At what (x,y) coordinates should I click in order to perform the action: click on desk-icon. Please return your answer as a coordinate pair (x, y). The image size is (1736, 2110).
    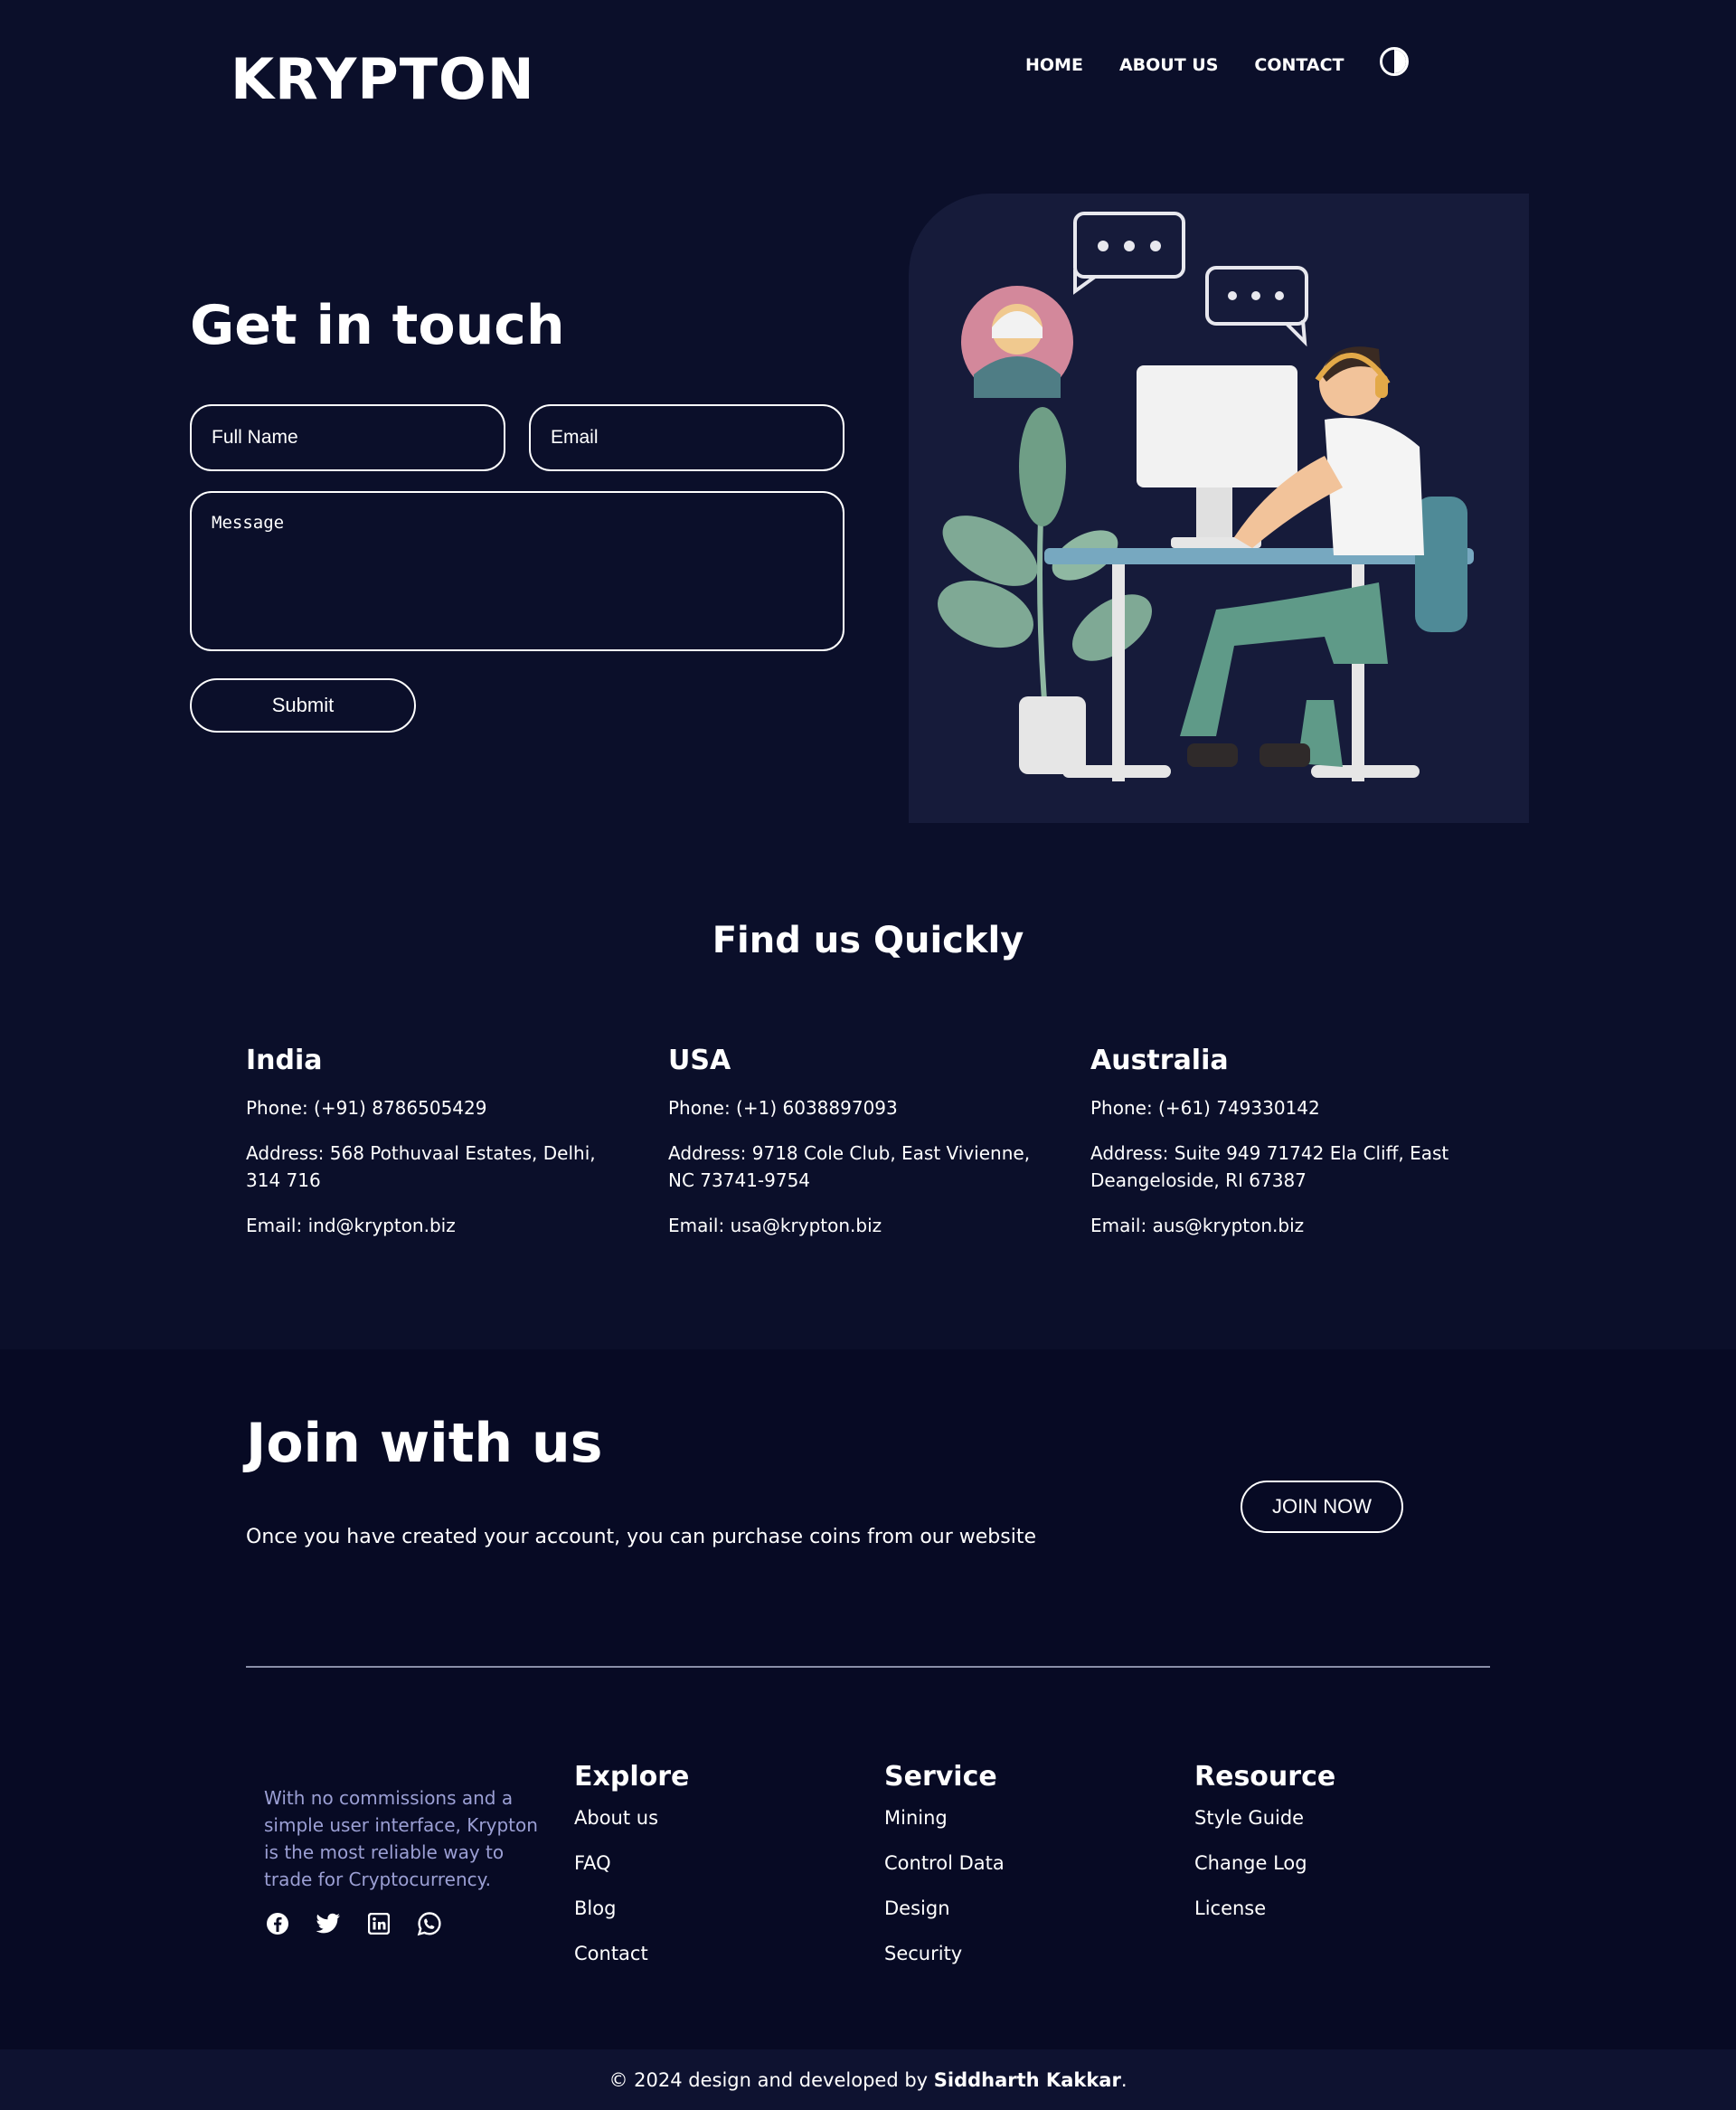
    Looking at the image, I should click on (1259, 664).